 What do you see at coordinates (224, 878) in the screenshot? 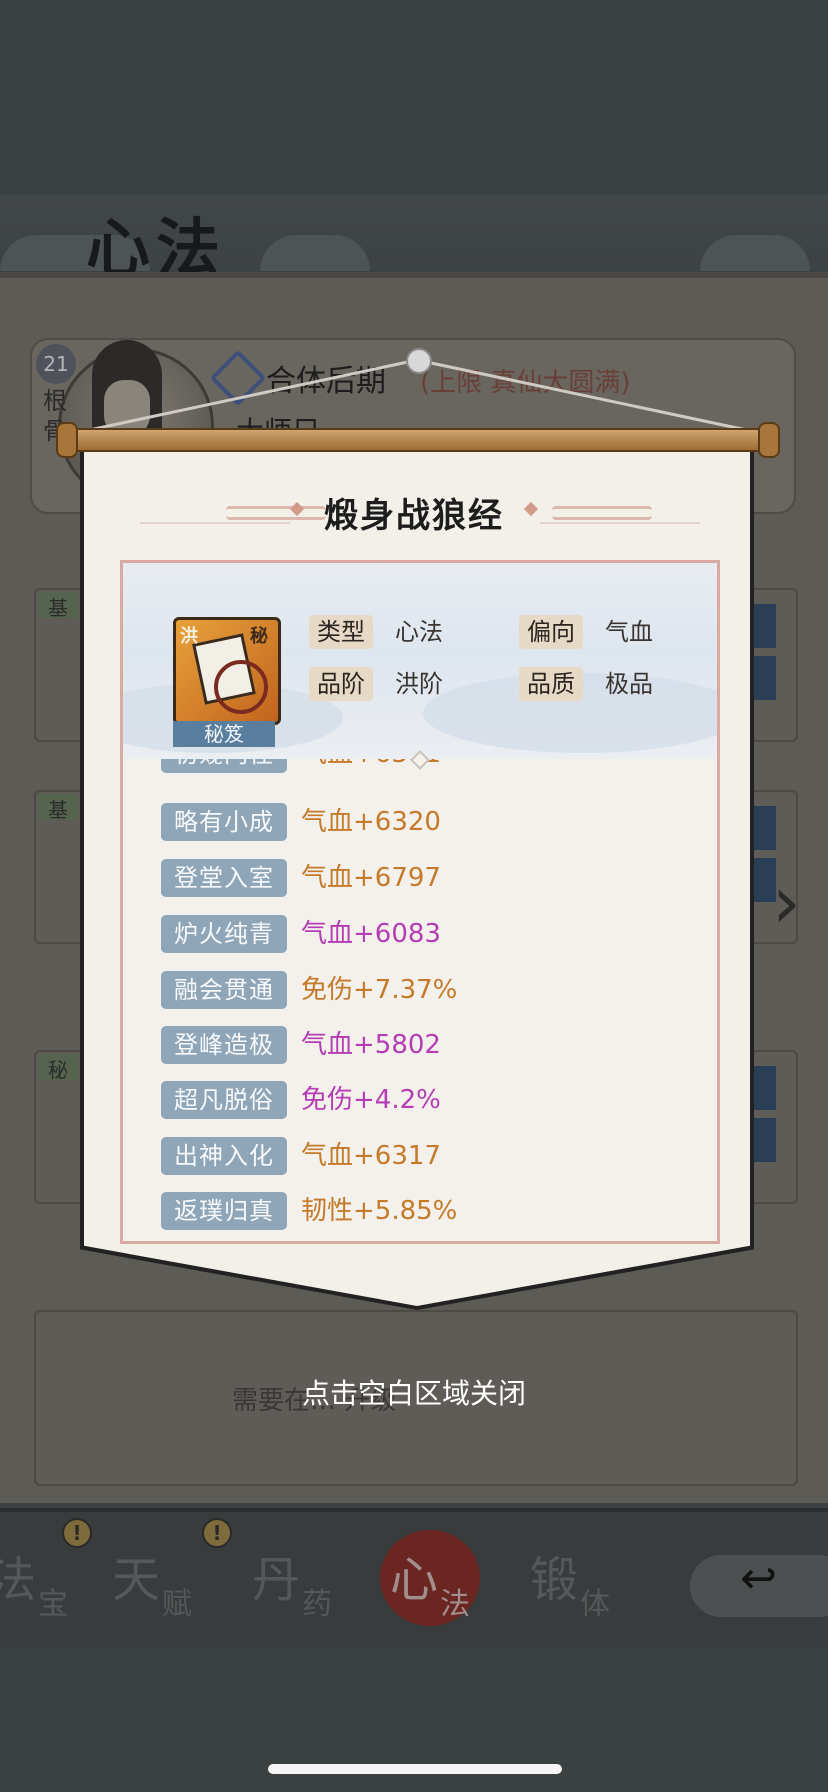
I see `stage-name: 登堂入室` at bounding box center [224, 878].